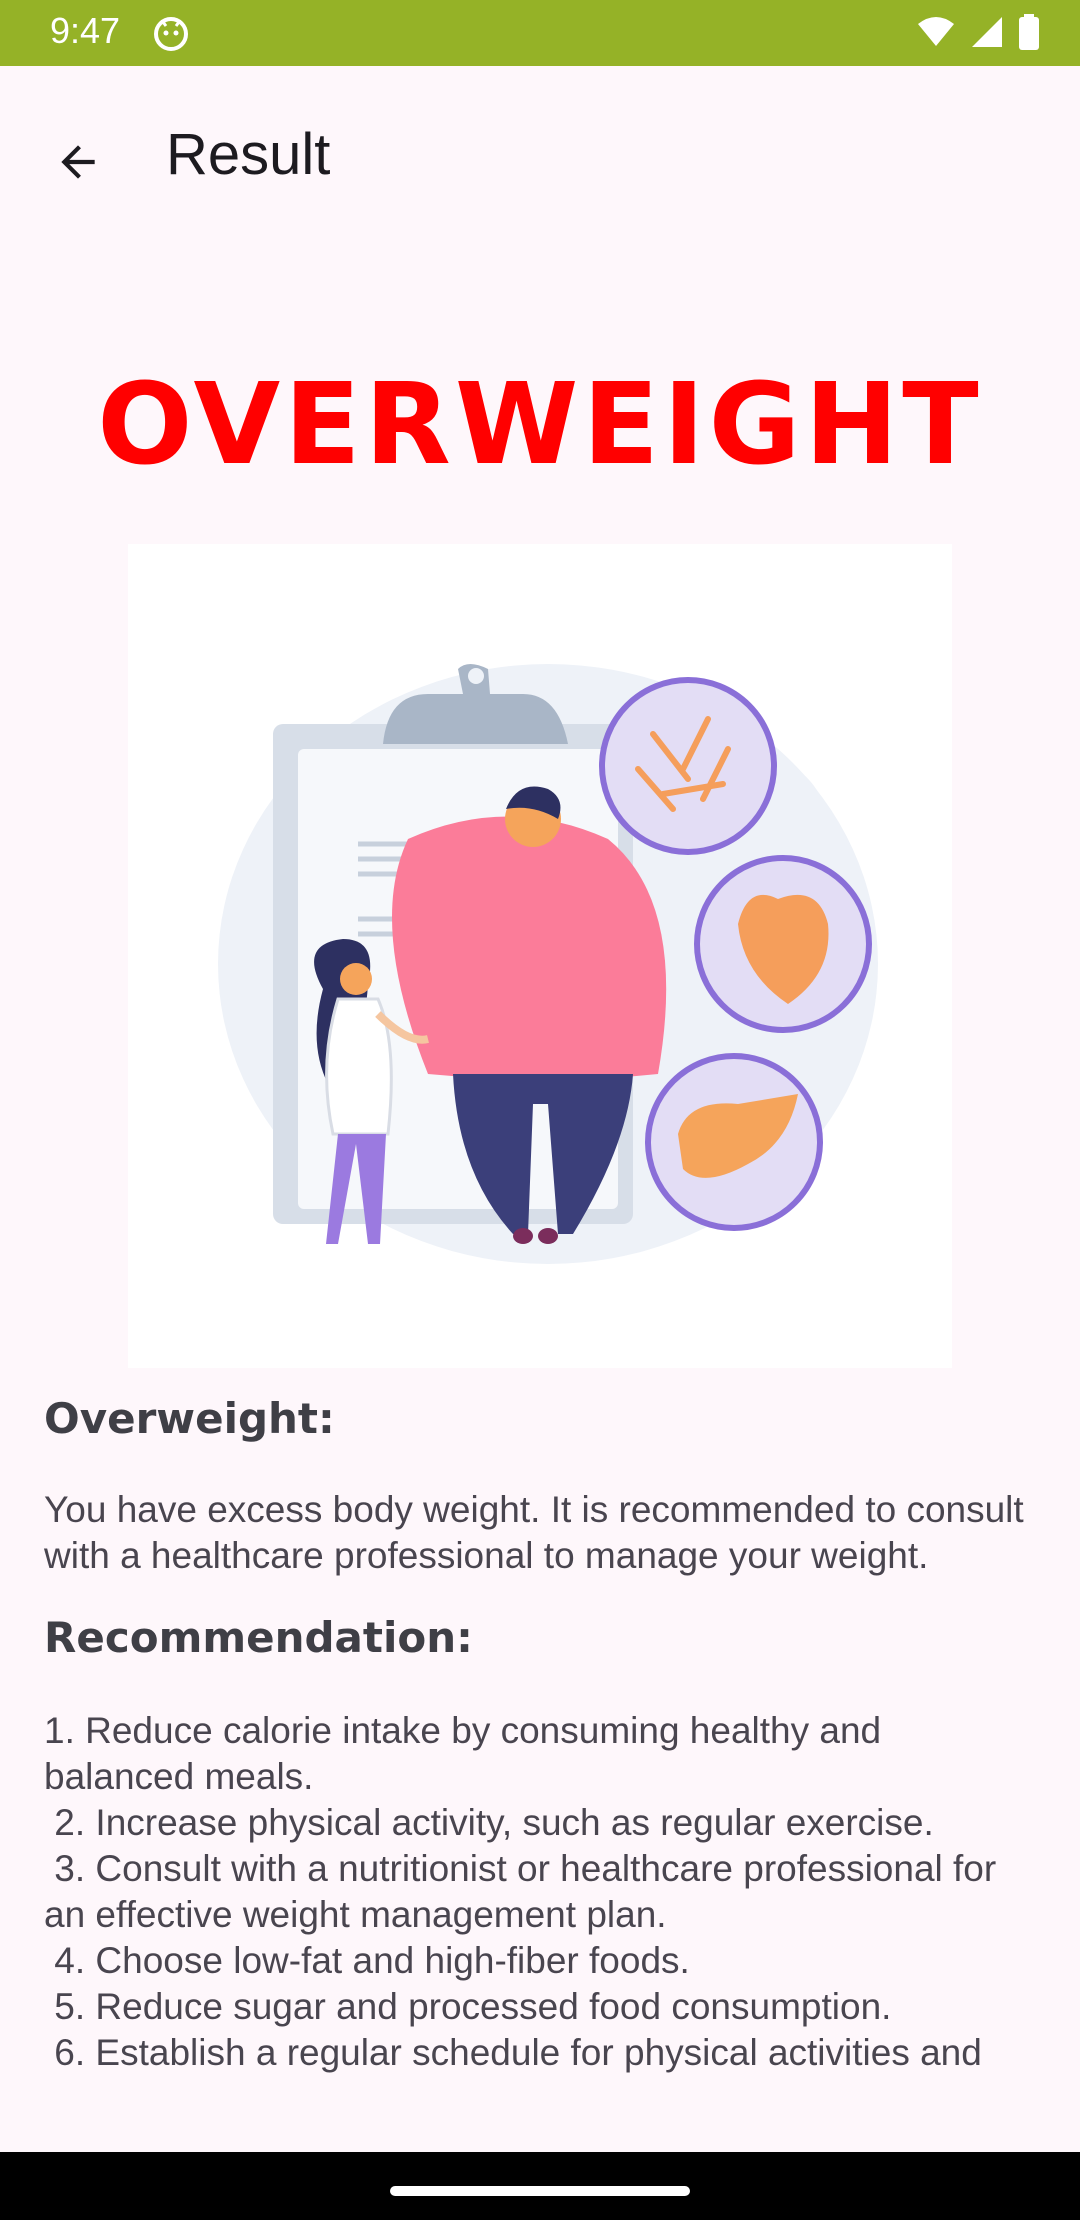 This screenshot has height=2220, width=1080. I want to click on arrow-back-icon, so click(78, 162).